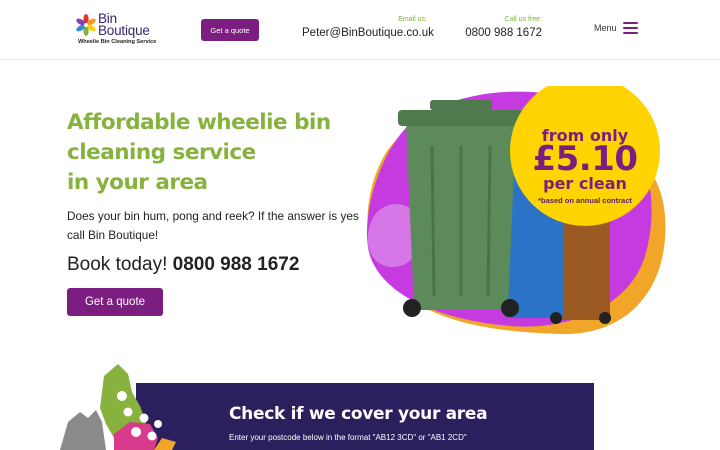 This screenshot has height=450, width=720. I want to click on phone-label: Call us free:, so click(523, 19).